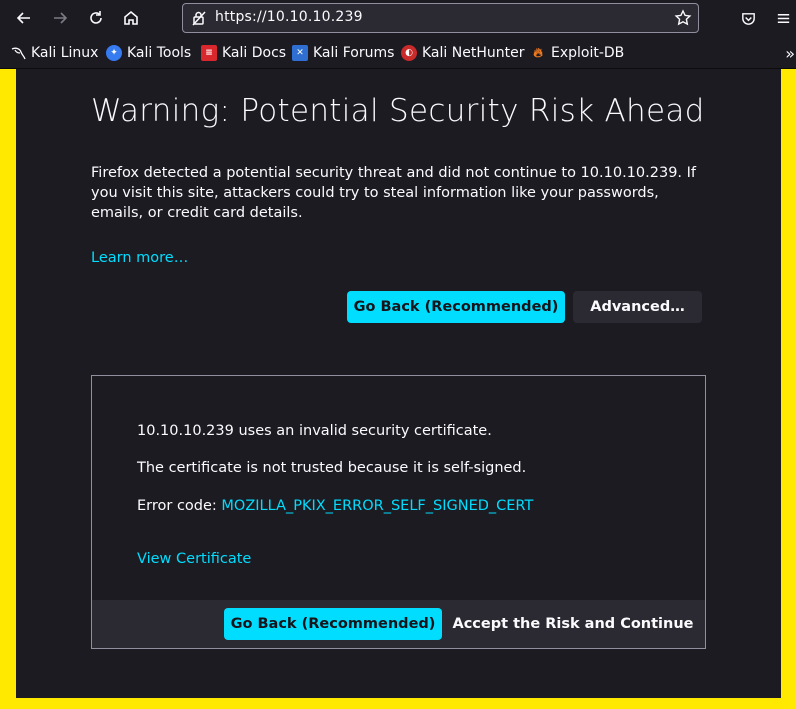 This screenshot has width=796, height=709. What do you see at coordinates (343, 53) in the screenshot?
I see `bookmark-kali-forums: ✕ Kali Forums` at bounding box center [343, 53].